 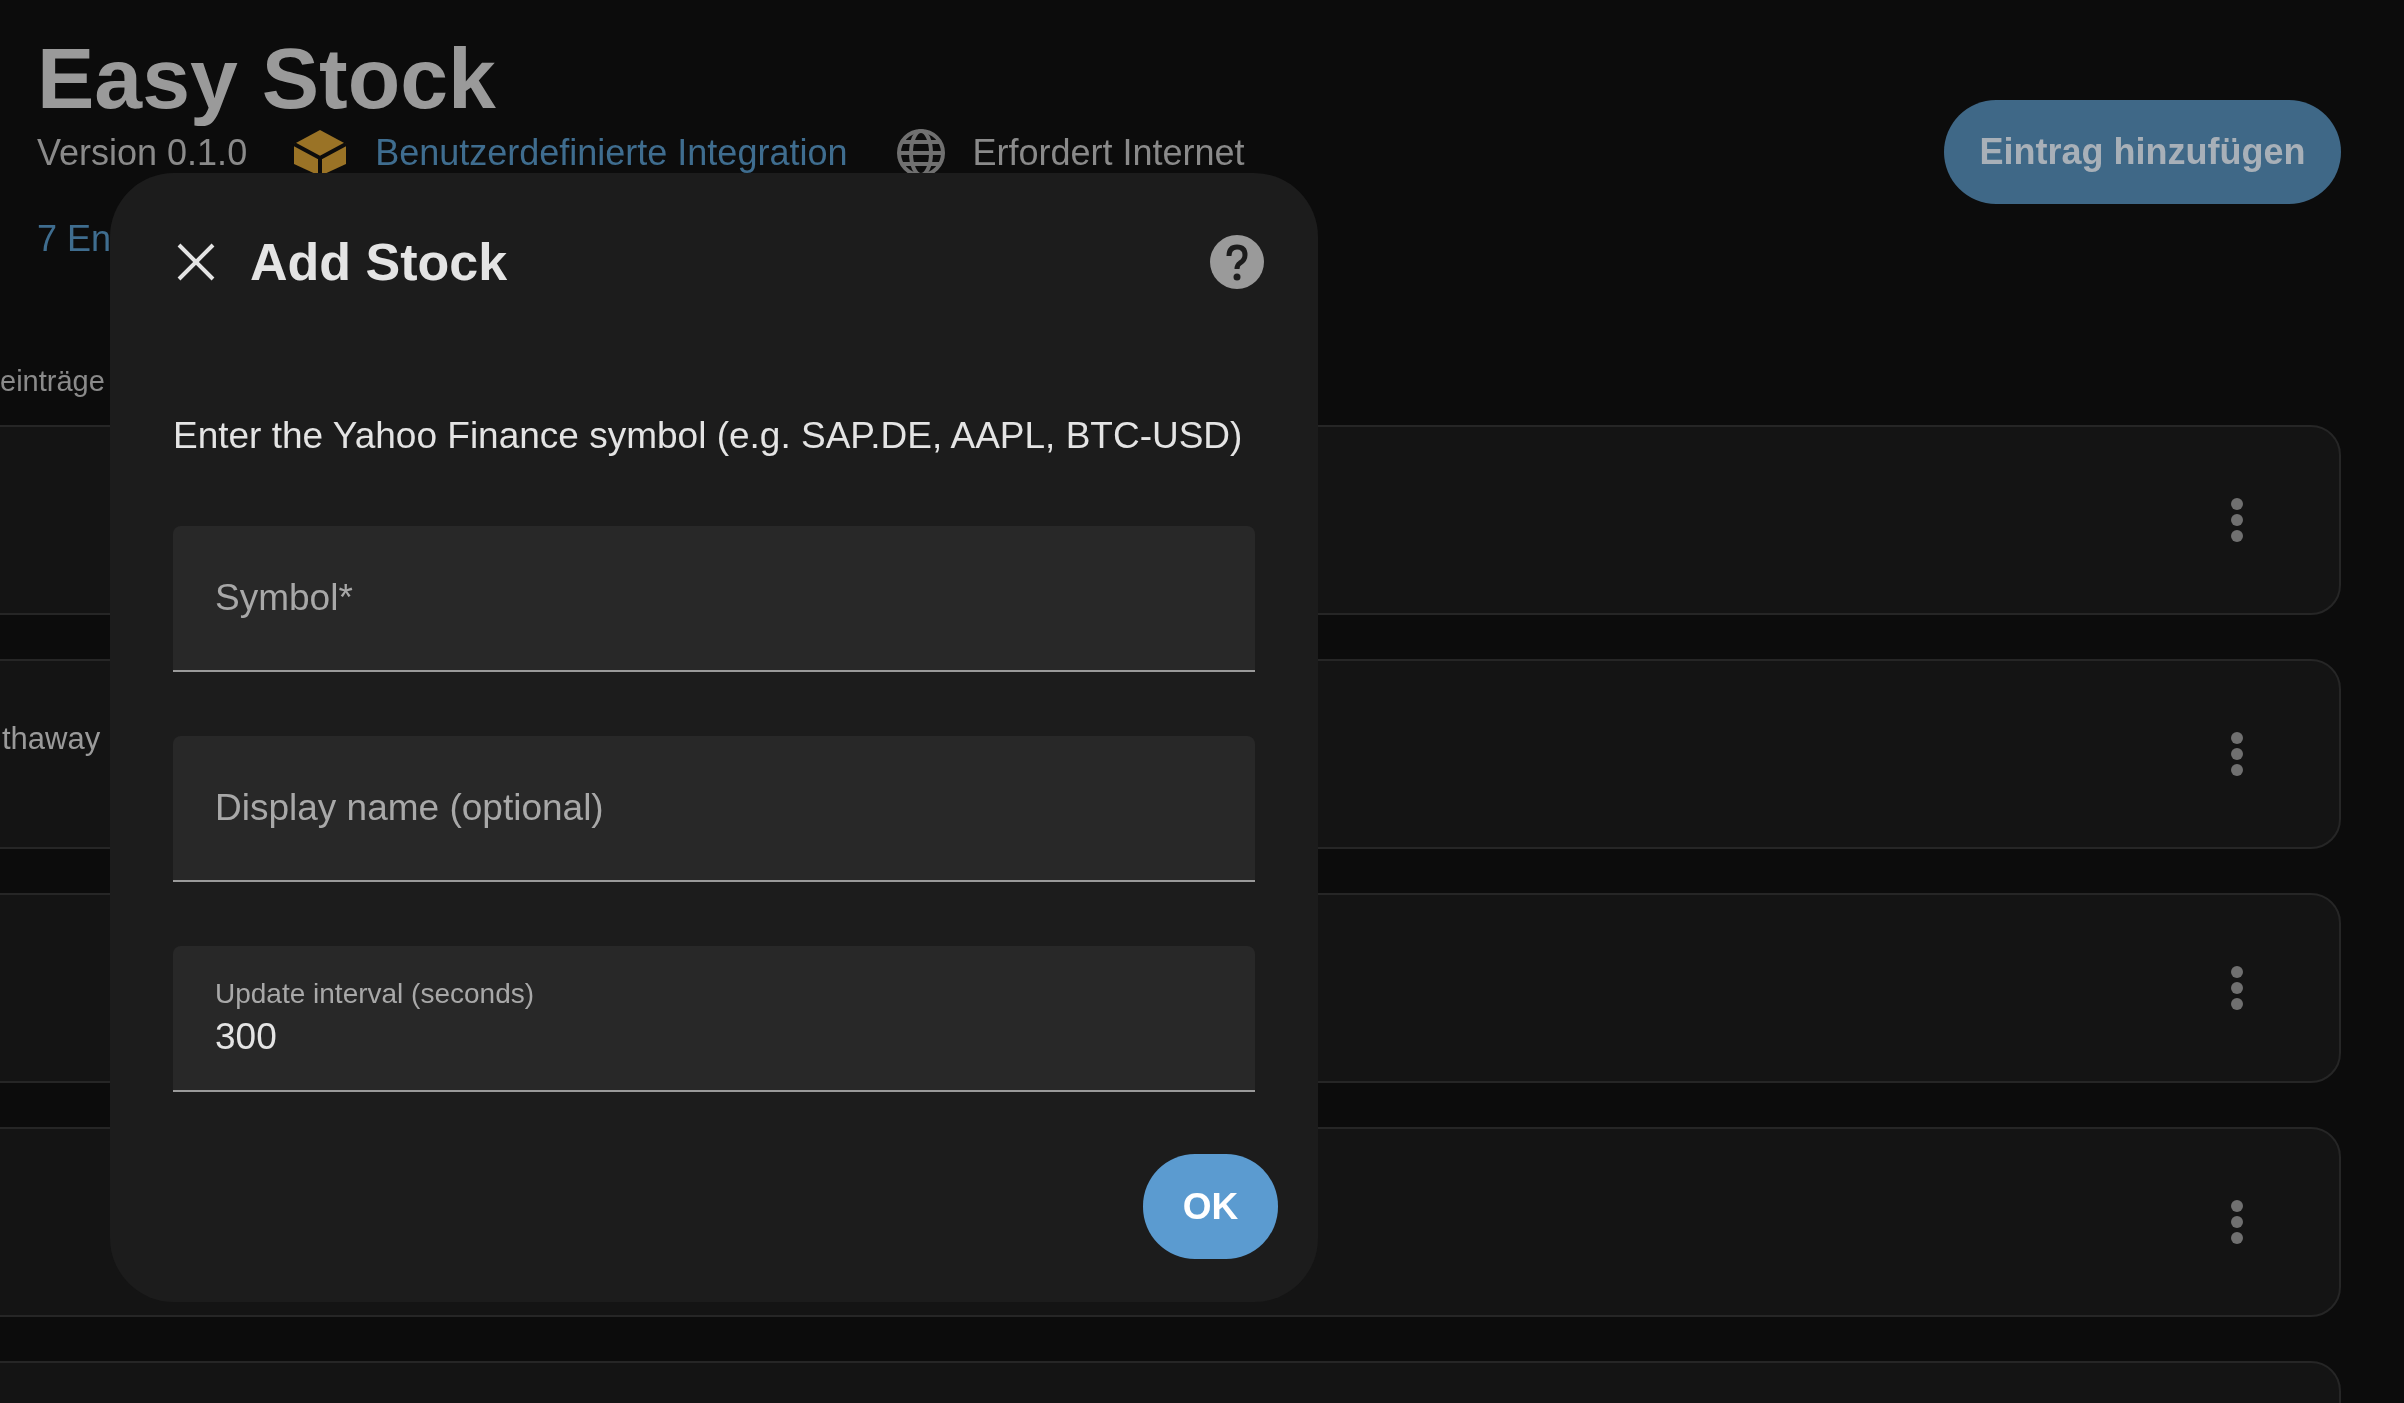 I want to click on page-title: Easy Stock, so click(x=267, y=78).